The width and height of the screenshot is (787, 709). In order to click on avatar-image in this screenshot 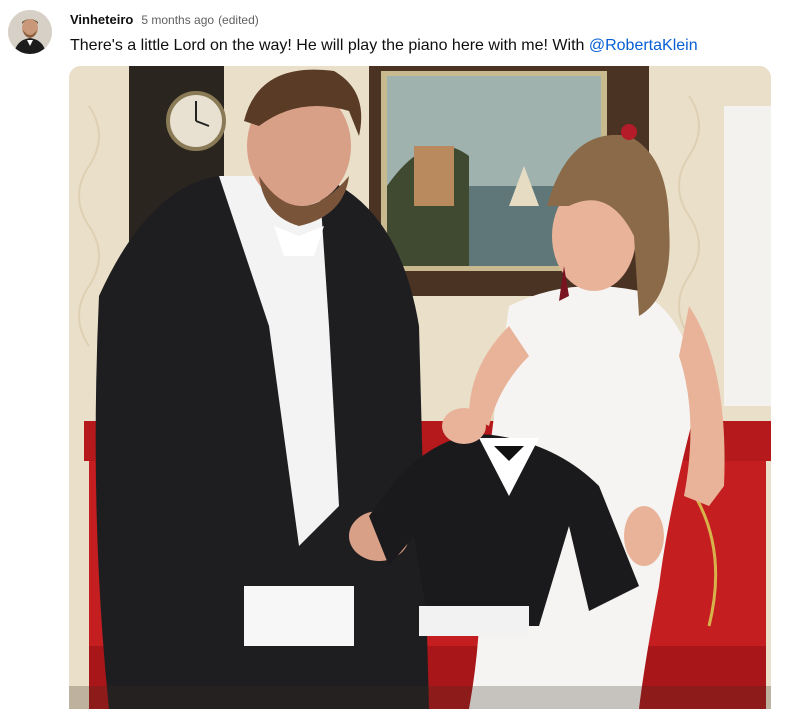, I will do `click(30, 32)`.